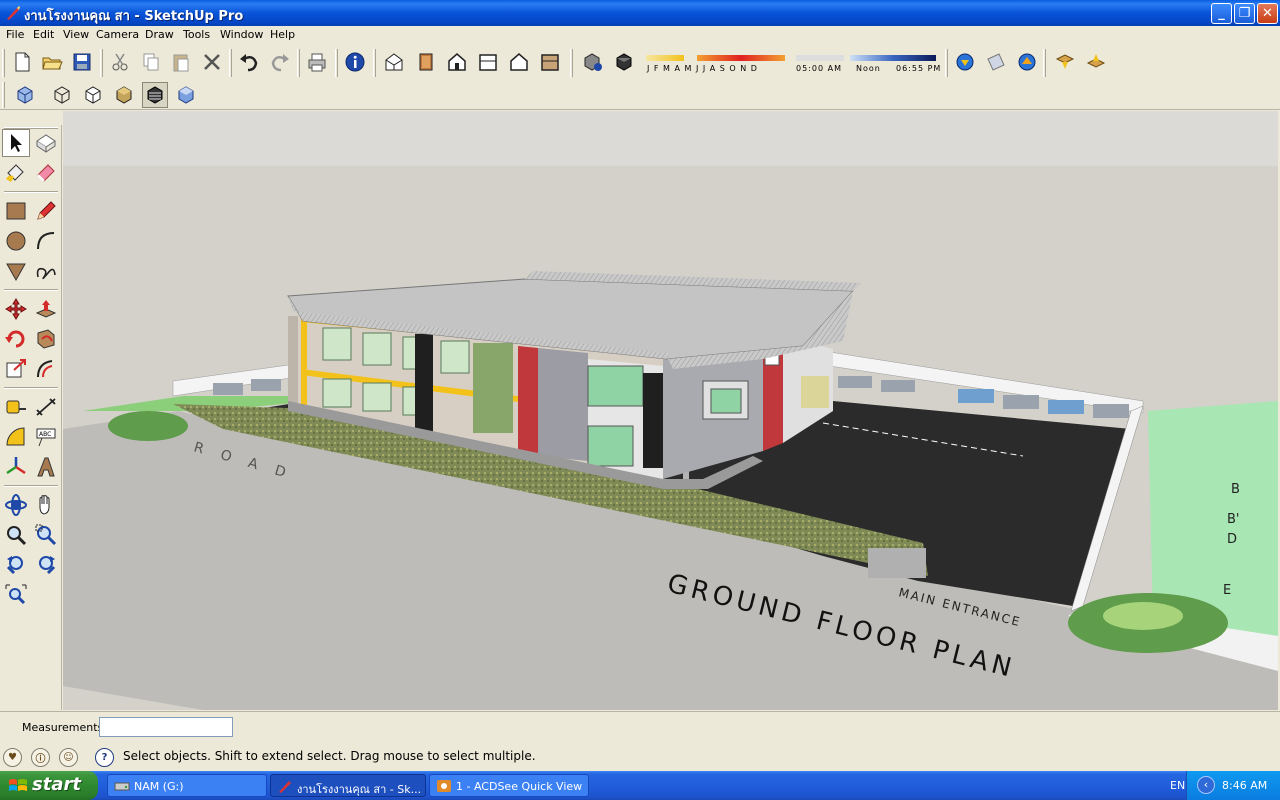  I want to click on instructor-help-icon: ?, so click(104, 757).